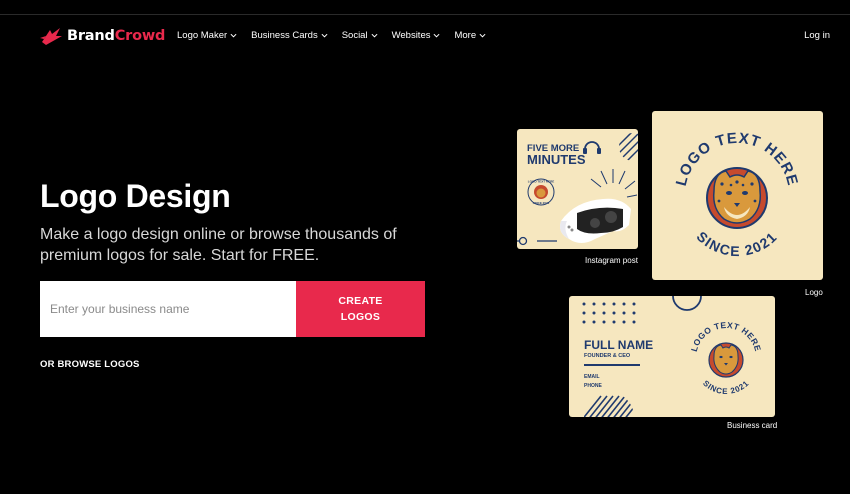 The width and height of the screenshot is (850, 494). I want to click on logo-preview: LOGO TEXT HERE SINCE 2021, so click(737, 195).